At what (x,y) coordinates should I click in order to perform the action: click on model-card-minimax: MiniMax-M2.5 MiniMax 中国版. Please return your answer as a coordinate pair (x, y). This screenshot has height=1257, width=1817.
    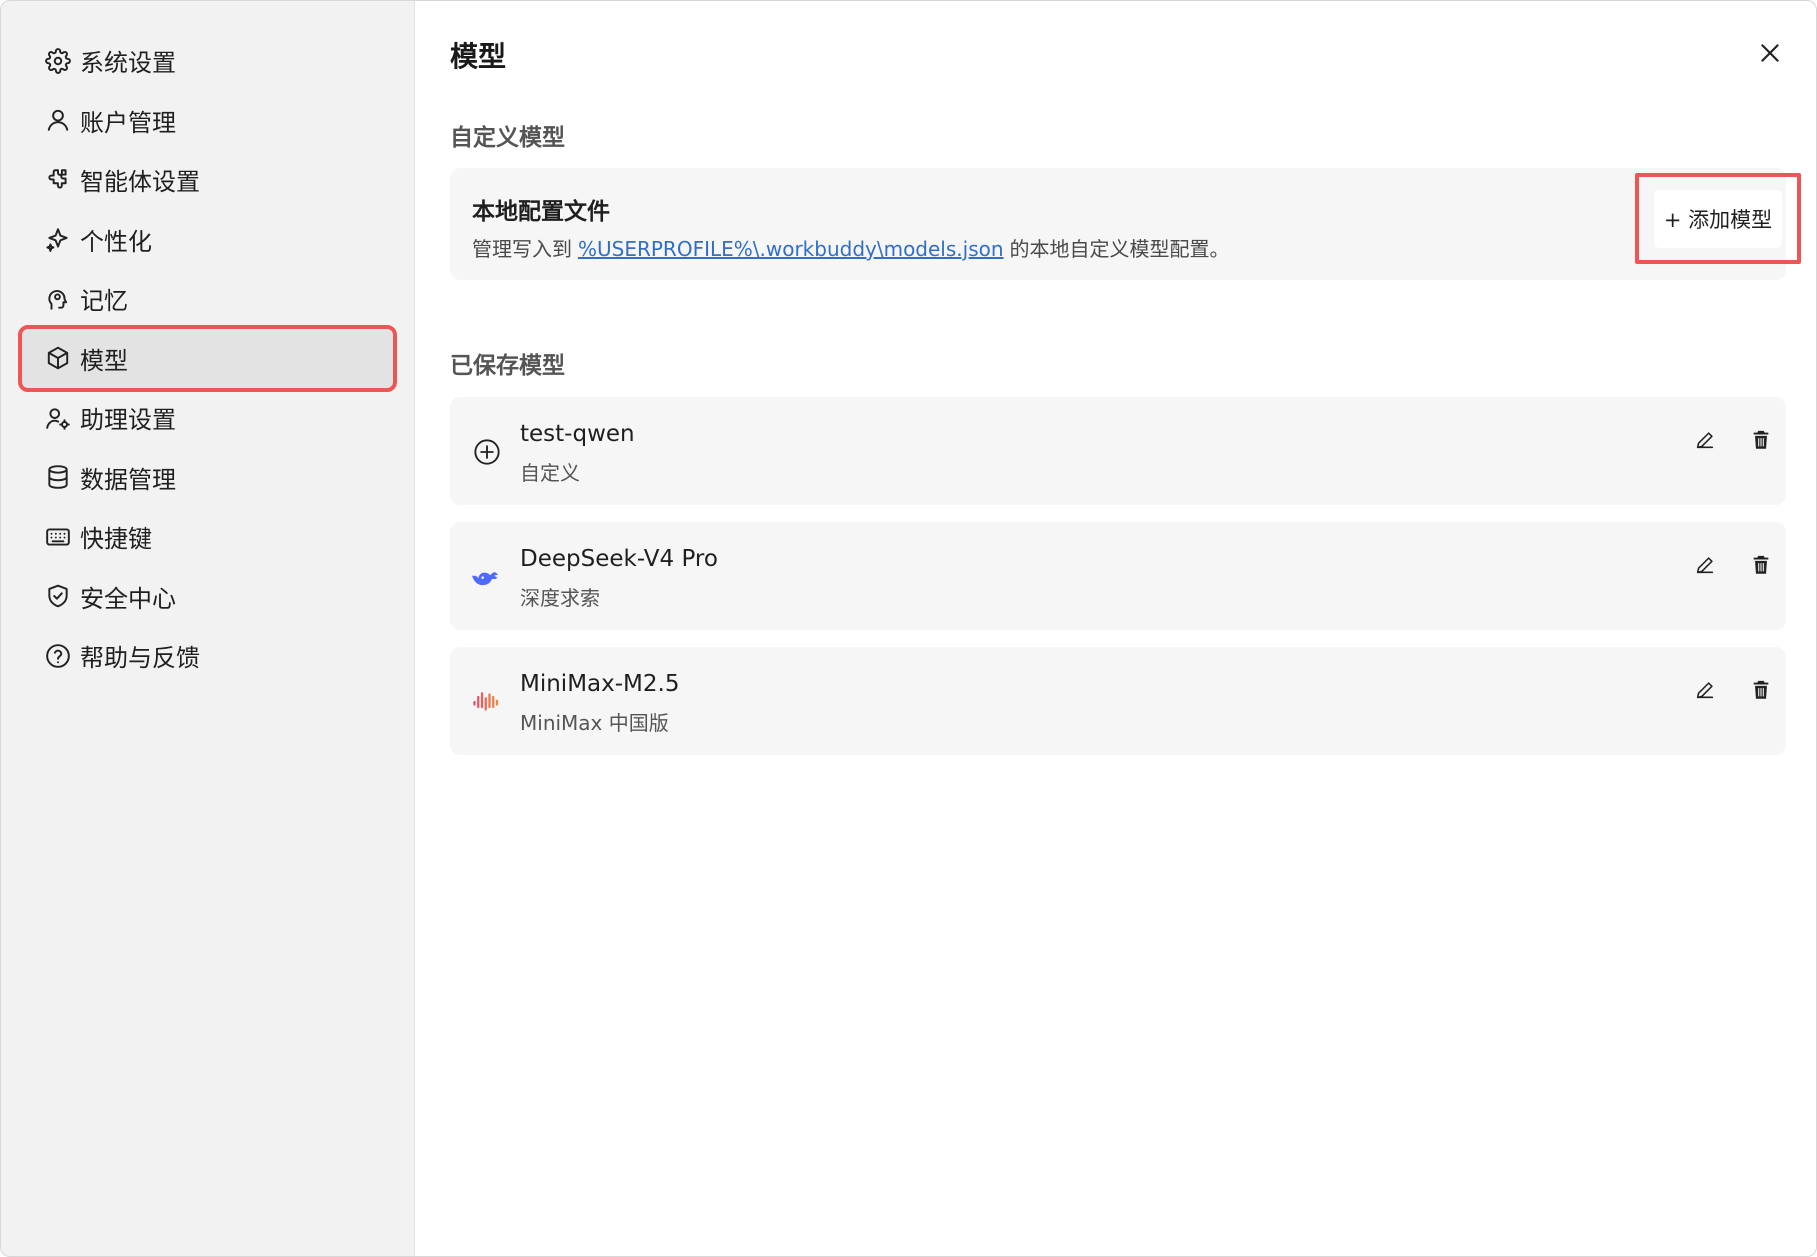
    Looking at the image, I should click on (1118, 701).